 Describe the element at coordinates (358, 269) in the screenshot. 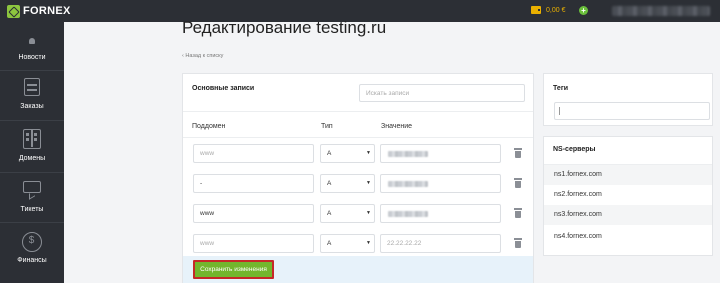

I see `form-footer: Сохранить изменения` at that location.